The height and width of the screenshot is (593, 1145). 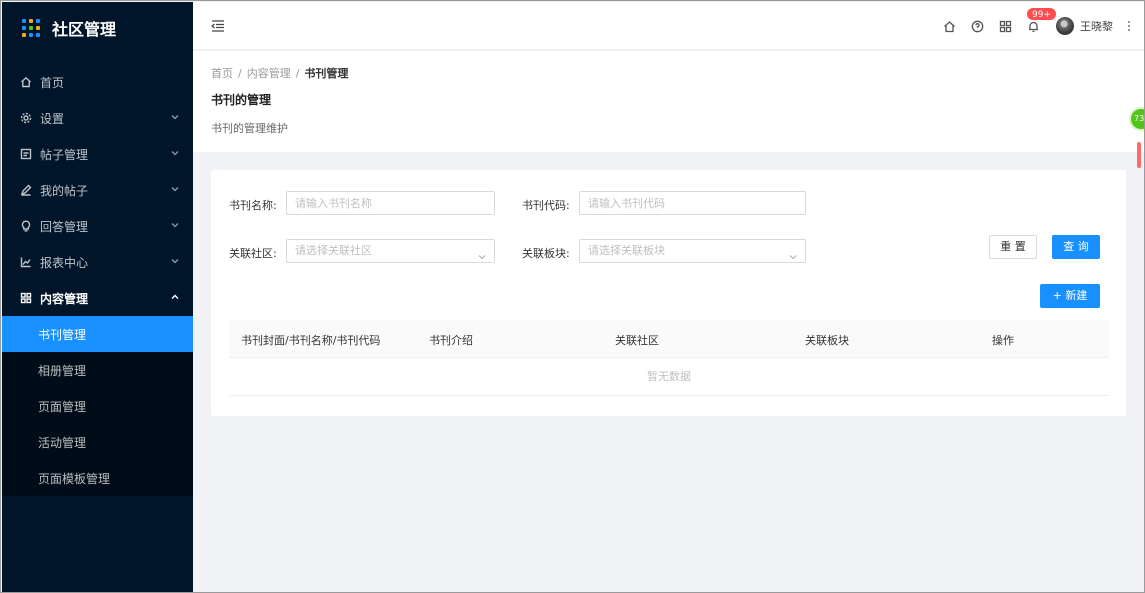 What do you see at coordinates (97, 82) in the screenshot?
I see `sidebar-item-home: 首页` at bounding box center [97, 82].